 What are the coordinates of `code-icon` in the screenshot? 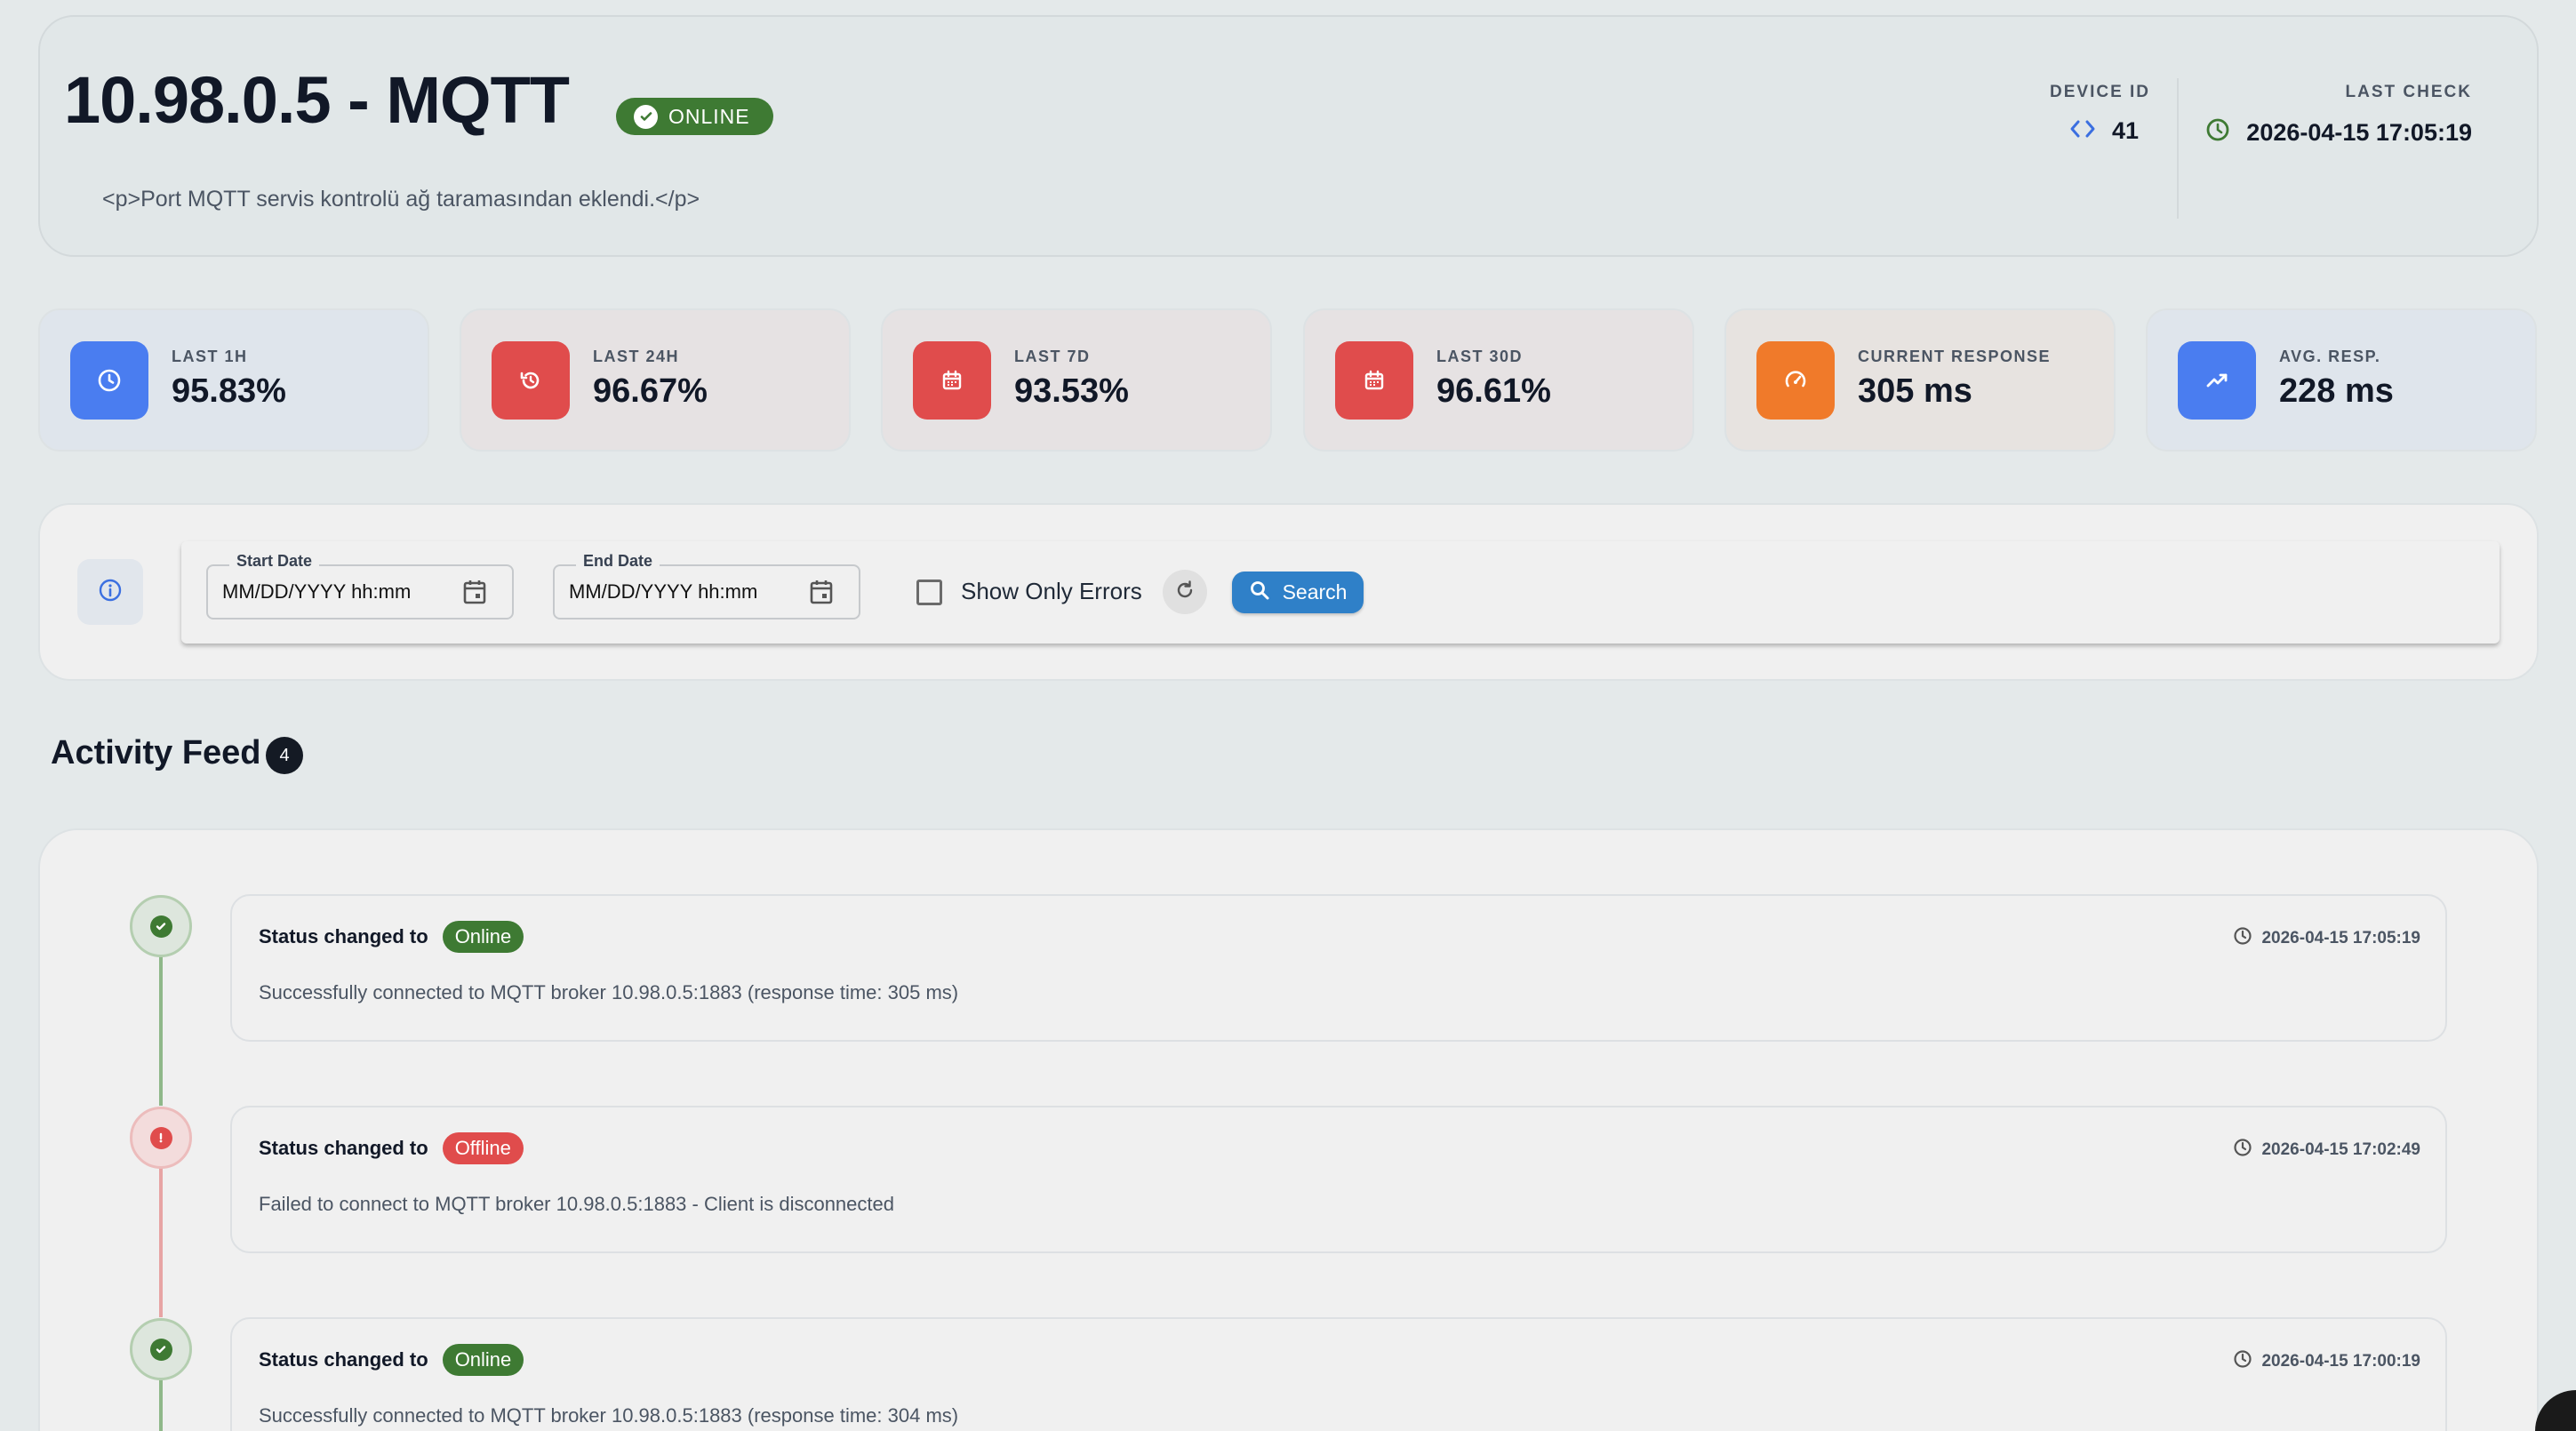 It's located at (2082, 131).